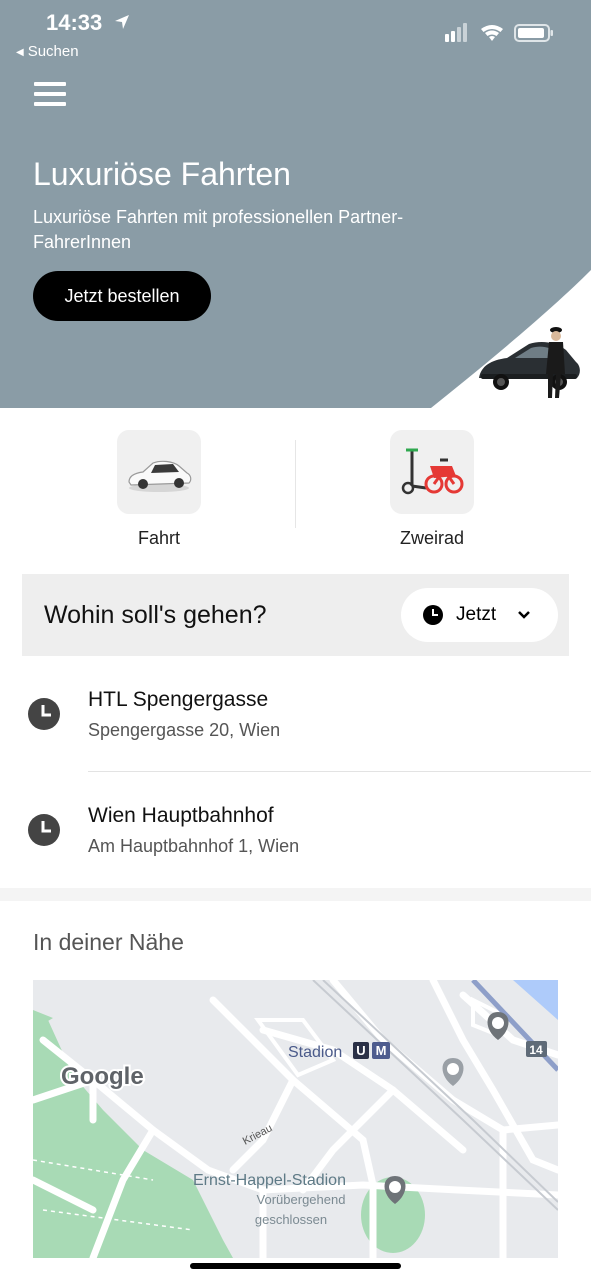 The height and width of the screenshot is (1280, 591). I want to click on map-label-stadium: Ernst-Happel-Stadion, so click(269, 1180).